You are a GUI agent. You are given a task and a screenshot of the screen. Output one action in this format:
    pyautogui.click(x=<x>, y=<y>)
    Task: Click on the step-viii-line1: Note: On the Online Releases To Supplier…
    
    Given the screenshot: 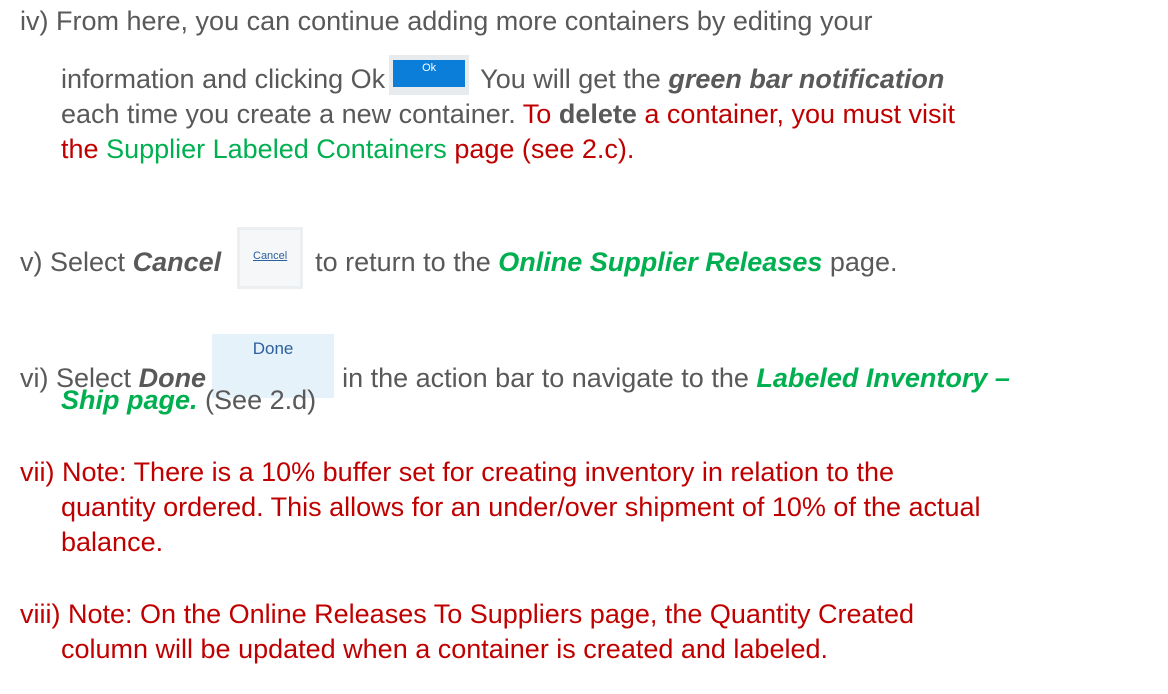 What is the action you would take?
    pyautogui.click(x=491, y=614)
    